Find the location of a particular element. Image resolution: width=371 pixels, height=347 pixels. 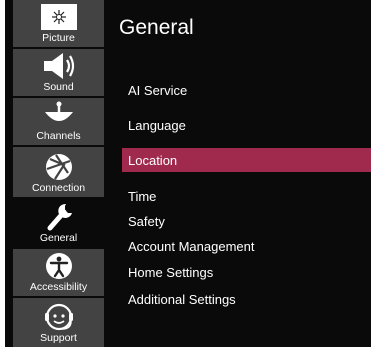

sidebar-item-label: Sound is located at coordinates (58, 87).